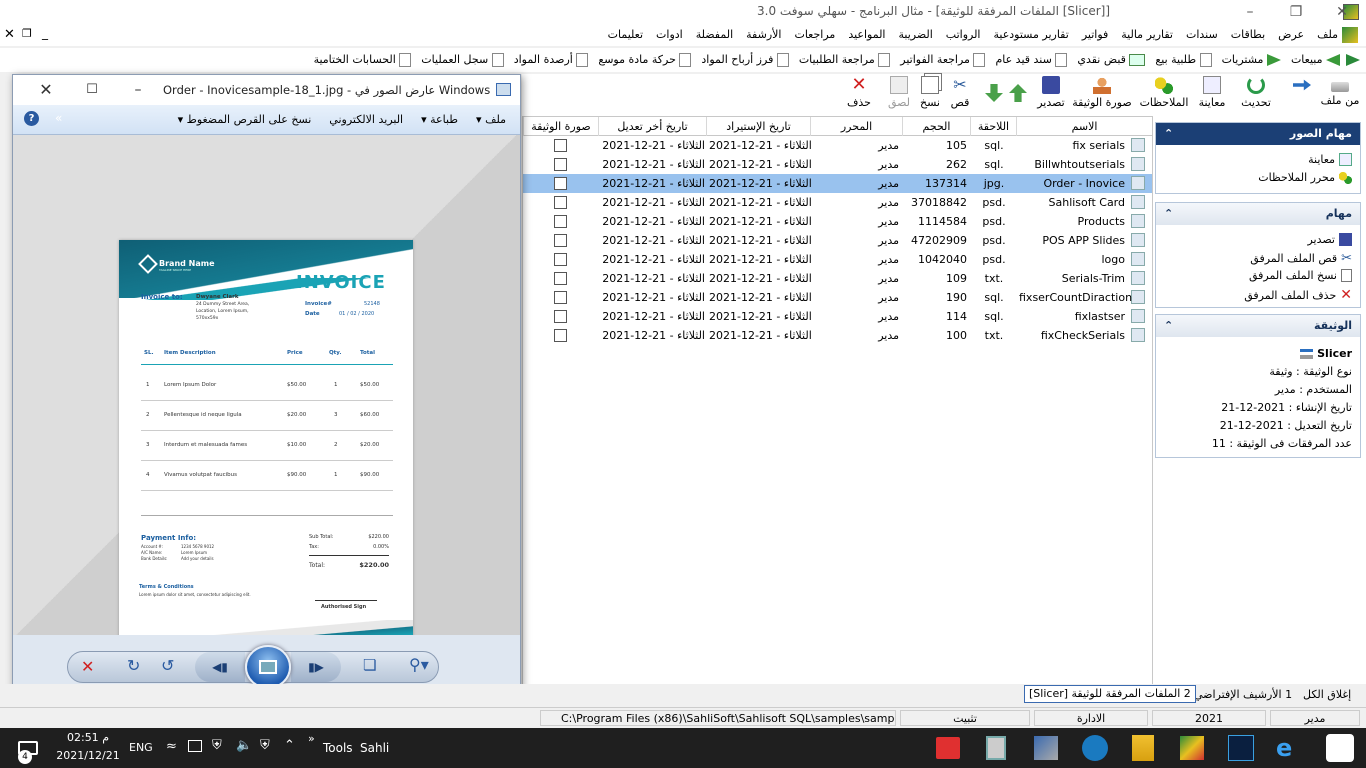 The image size is (1366, 768). I want to click on viewer-close-button: ✕, so click(46, 90).